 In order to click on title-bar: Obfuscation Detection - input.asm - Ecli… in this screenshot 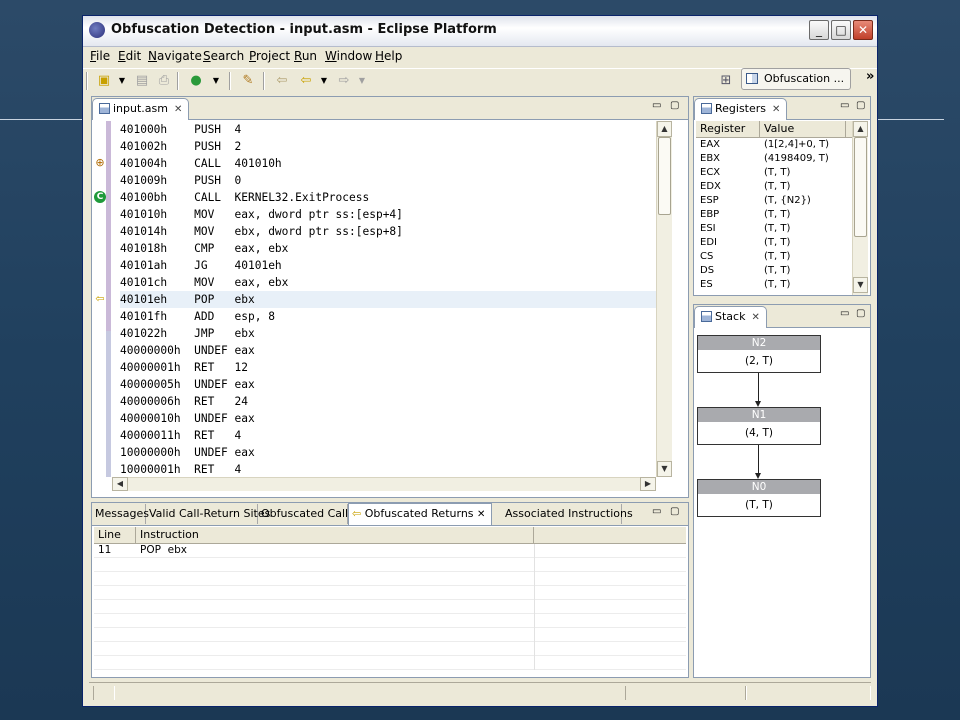, I will do `click(480, 31)`.